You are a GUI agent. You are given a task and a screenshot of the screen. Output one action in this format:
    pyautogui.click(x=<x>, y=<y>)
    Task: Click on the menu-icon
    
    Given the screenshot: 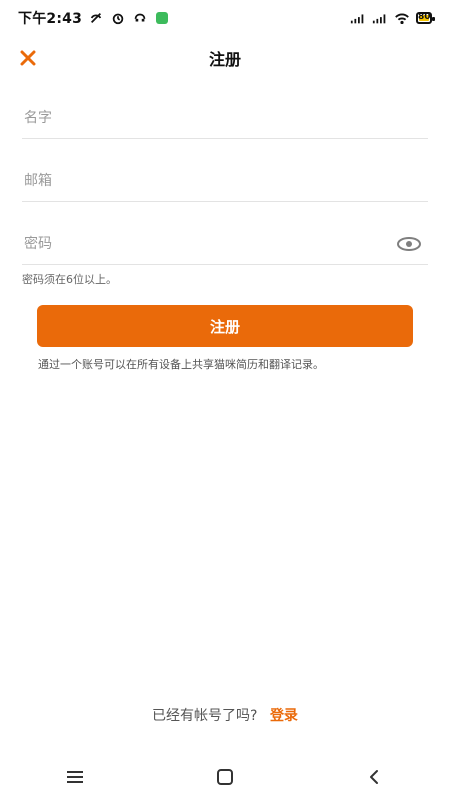 What is the action you would take?
    pyautogui.click(x=75, y=777)
    